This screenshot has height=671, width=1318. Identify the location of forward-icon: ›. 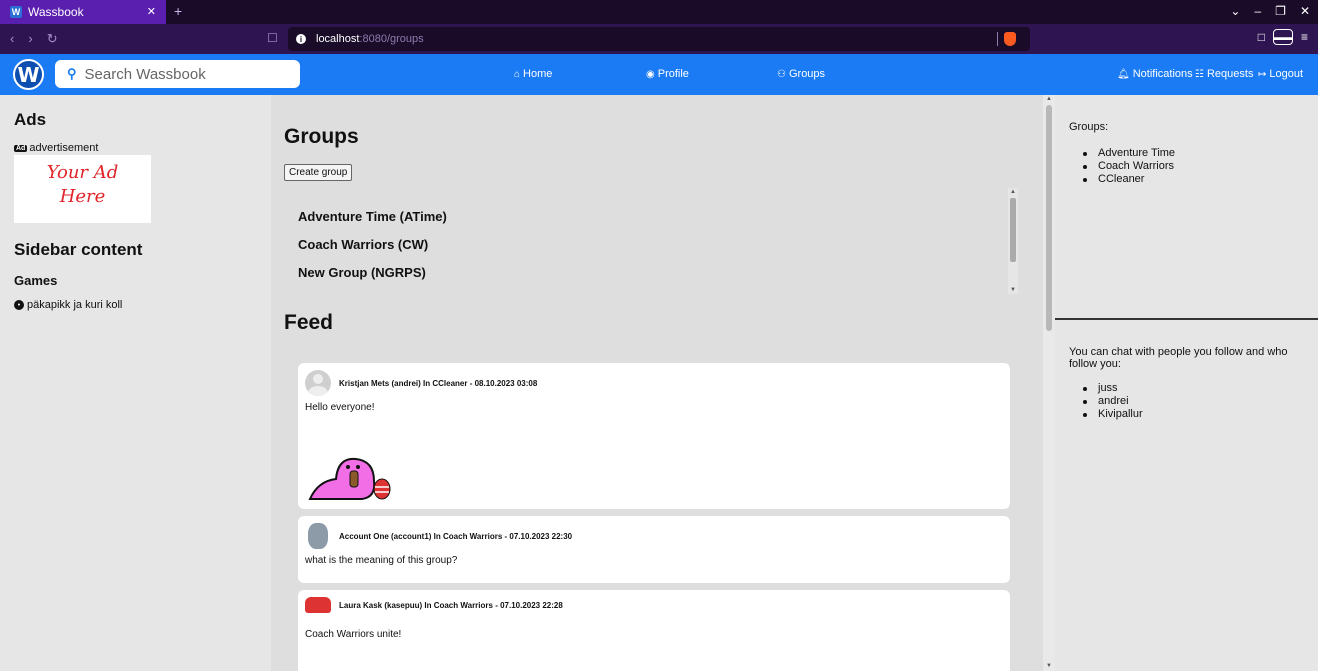
(30, 39).